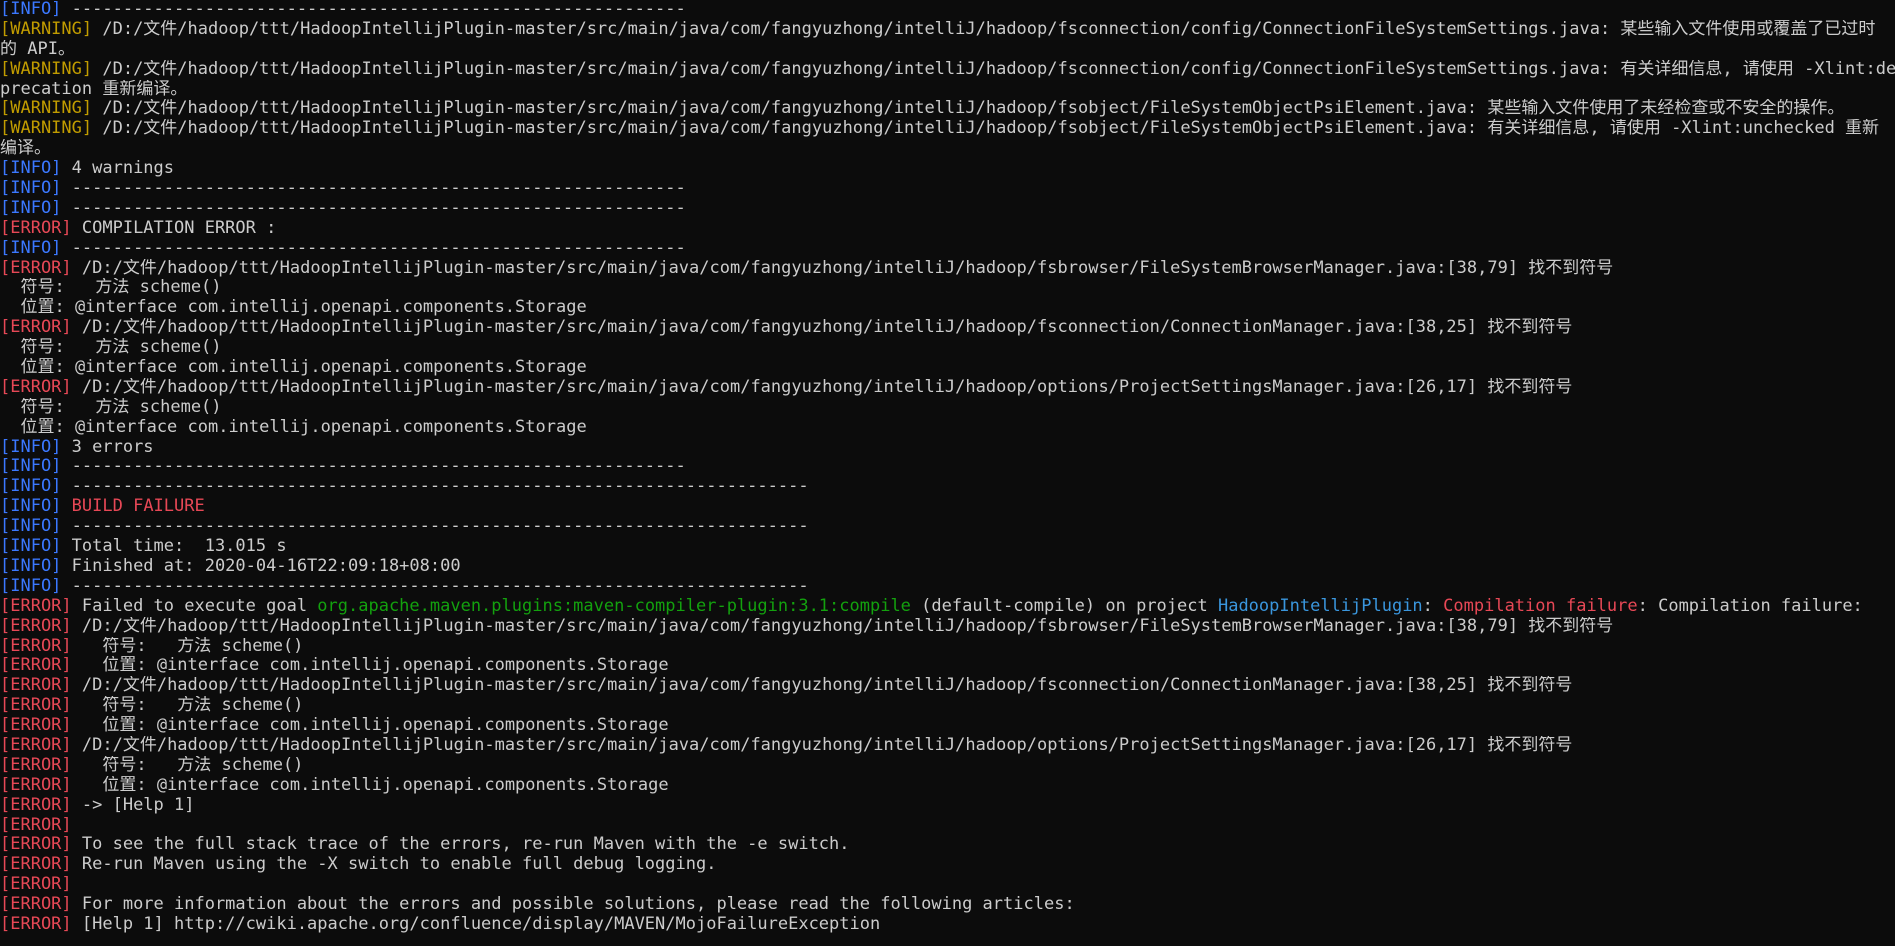 The image size is (1895, 946). What do you see at coordinates (1320, 606) in the screenshot?
I see `log-text: HadoopIntellijPlugin` at bounding box center [1320, 606].